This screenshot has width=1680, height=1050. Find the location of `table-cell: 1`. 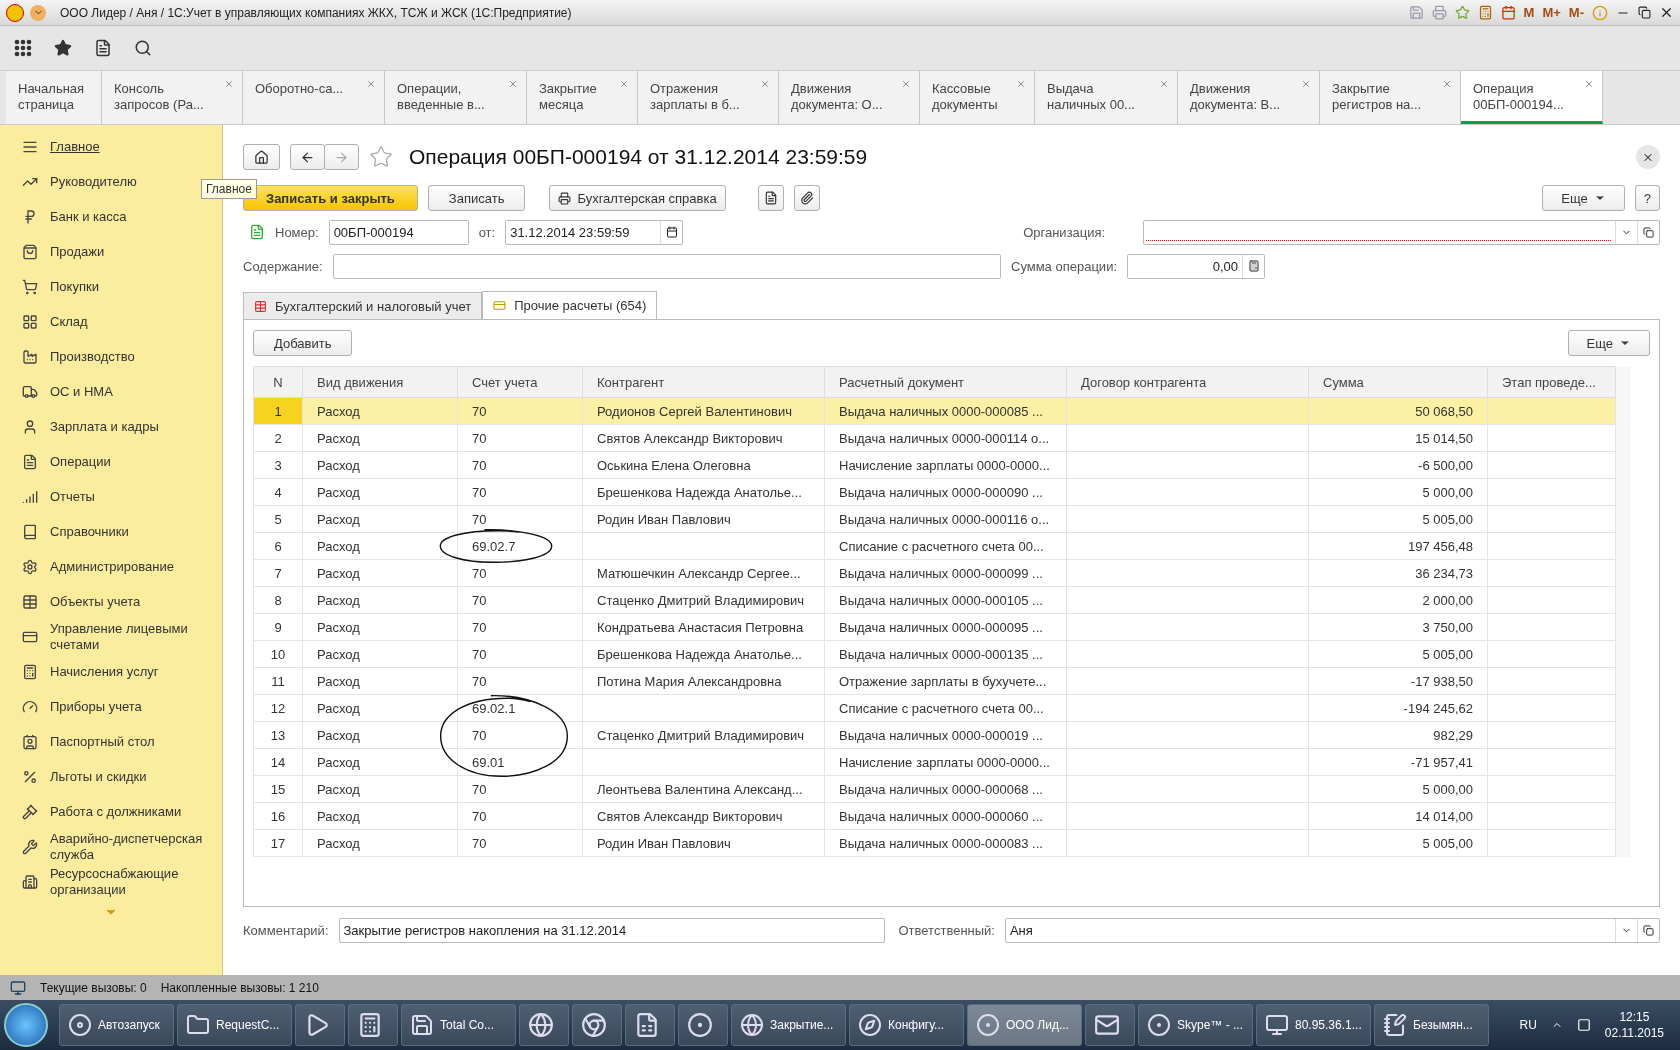

table-cell: 1 is located at coordinates (278, 411).